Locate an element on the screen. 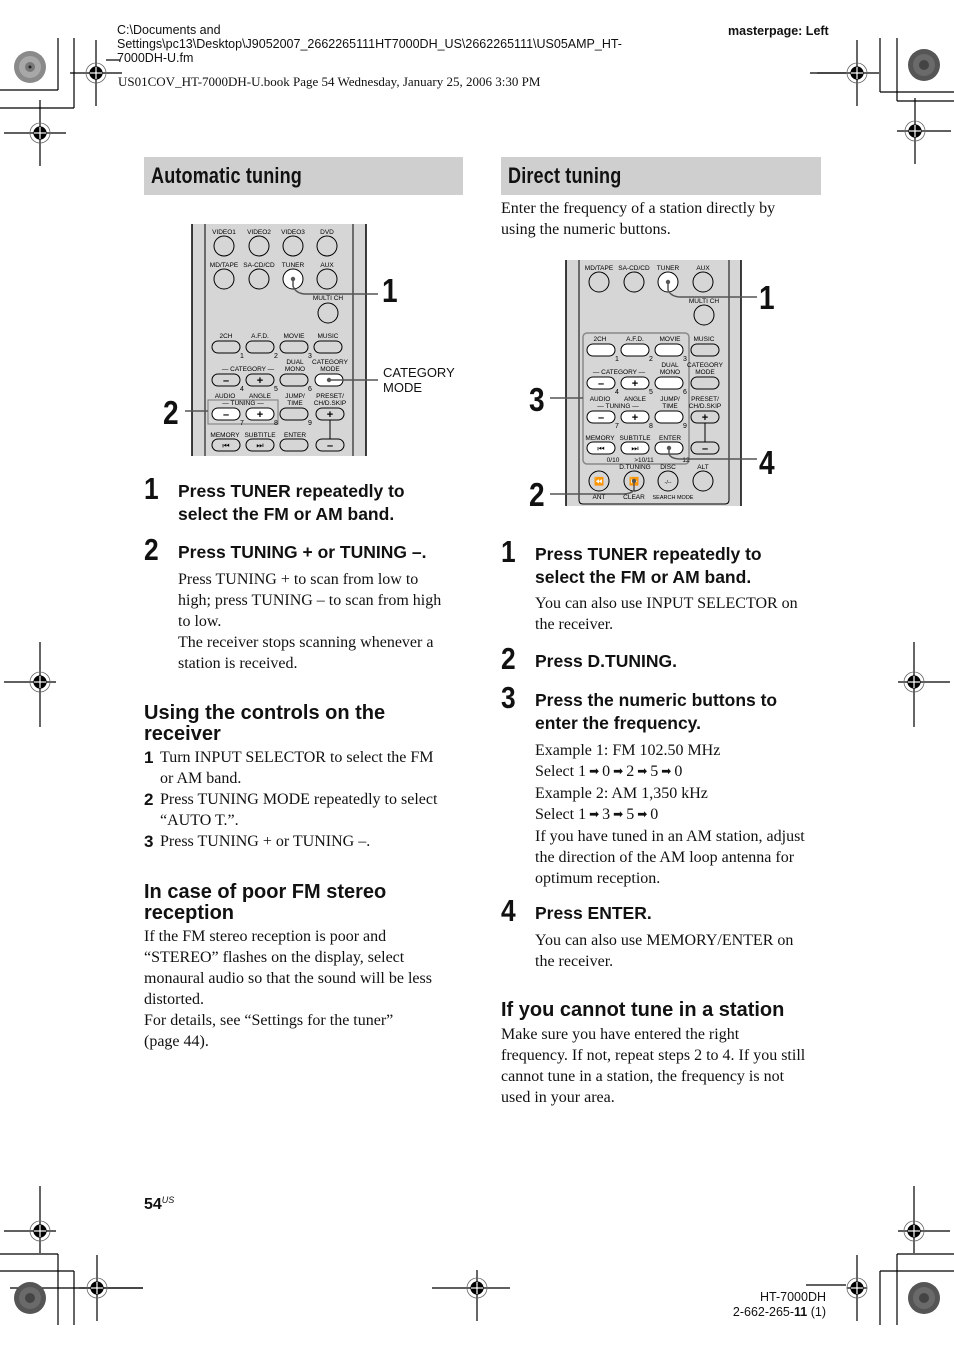 This screenshot has height=1364, width=954. text: Example 2: AM 1,350 kHz is located at coordinates (621, 793).